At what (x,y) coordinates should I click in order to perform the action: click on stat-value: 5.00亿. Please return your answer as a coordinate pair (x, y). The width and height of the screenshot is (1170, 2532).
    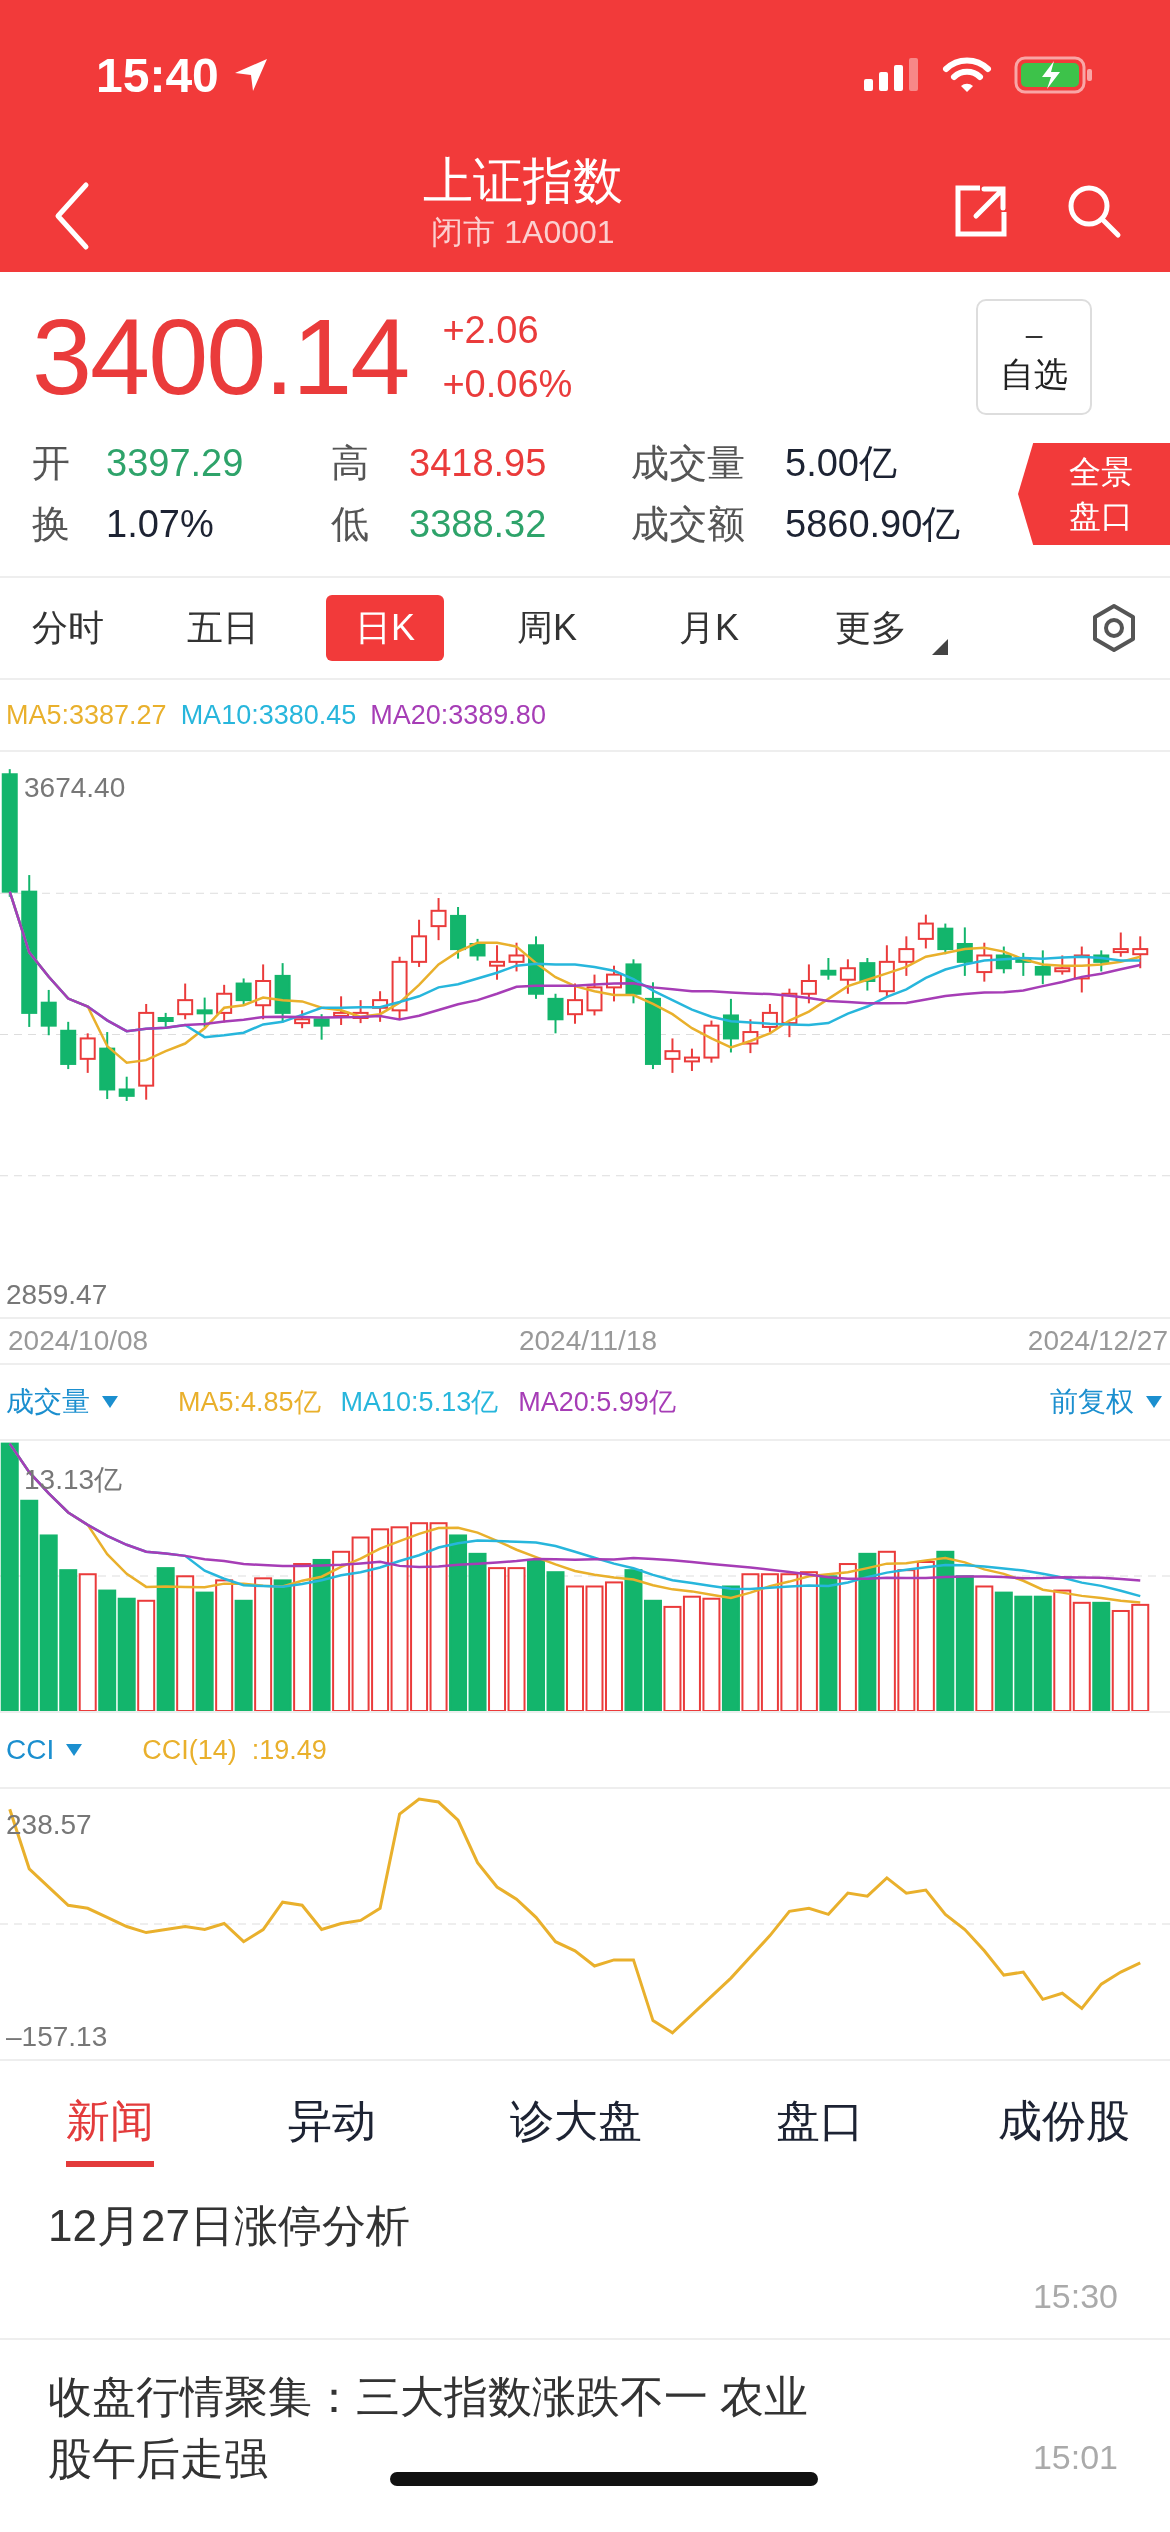
    Looking at the image, I should click on (841, 463).